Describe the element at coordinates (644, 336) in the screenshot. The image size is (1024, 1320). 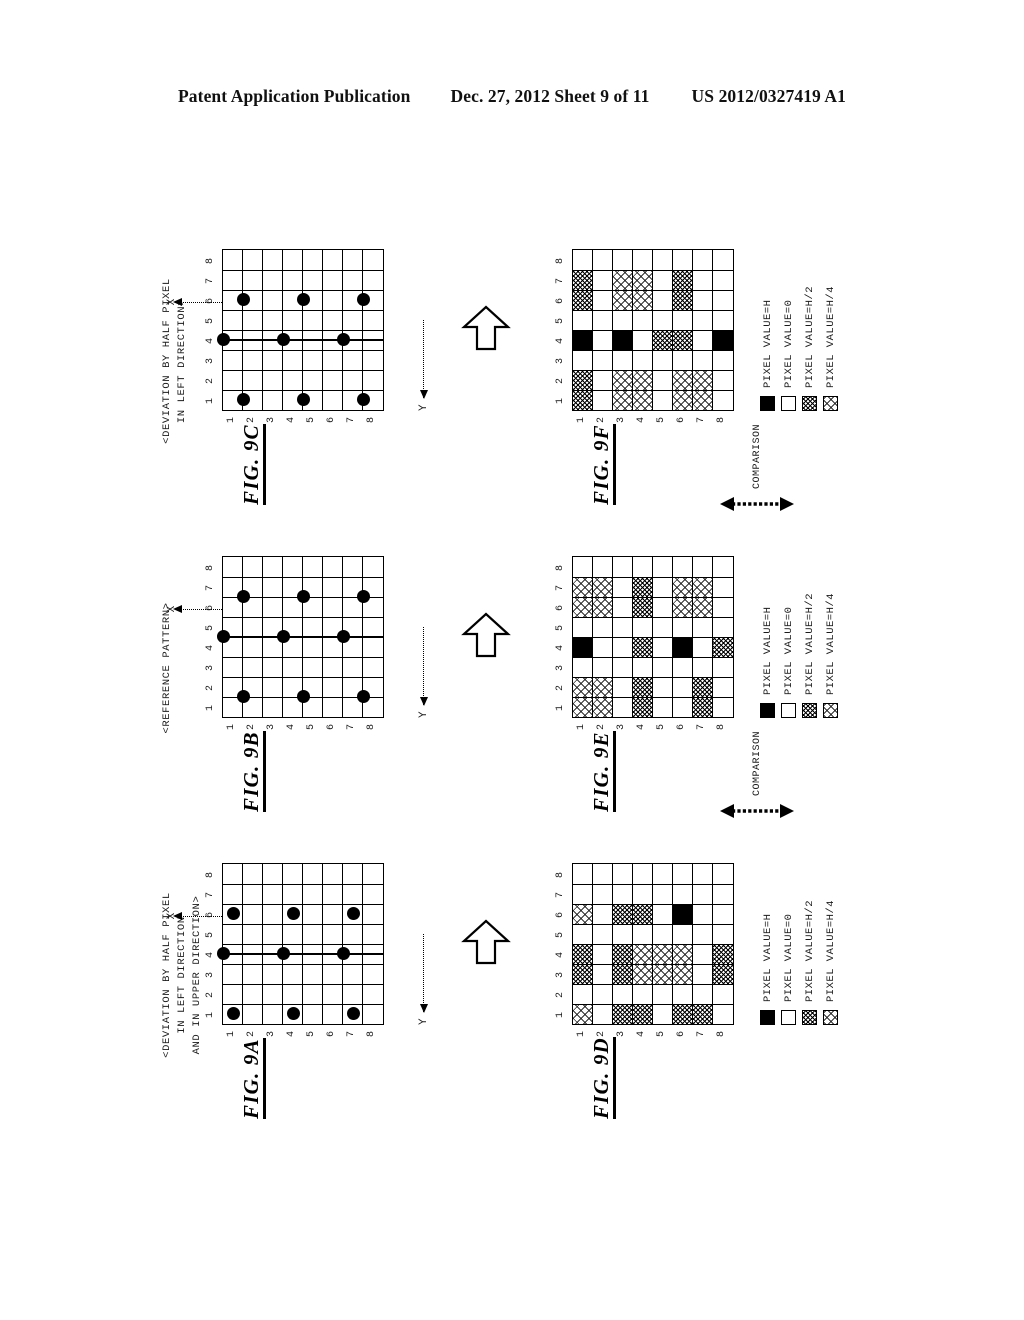
I see `pixel-grid-c: 1234567812345678` at that location.